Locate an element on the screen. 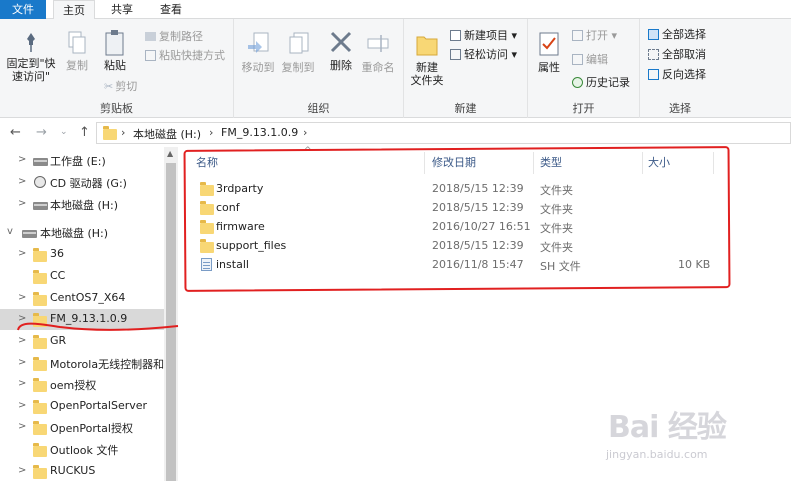  copy-to-button: 复制到 is located at coordinates (298, 52).